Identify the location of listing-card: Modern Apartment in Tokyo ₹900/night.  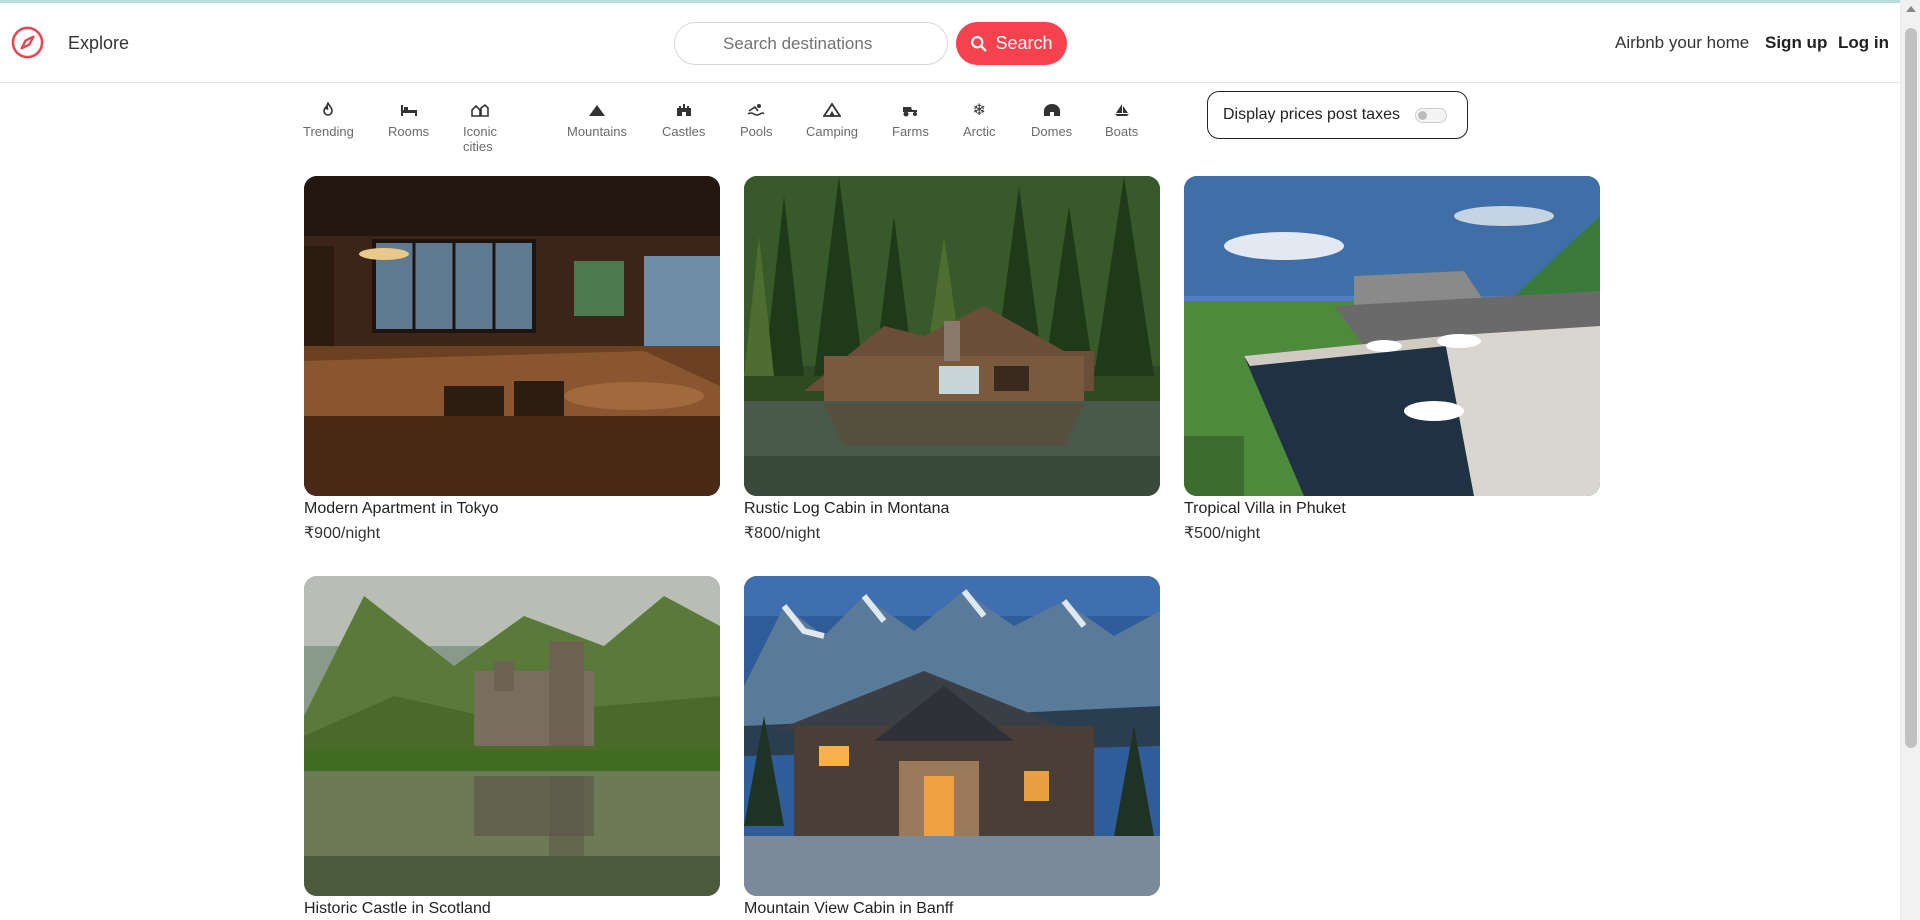
(512, 359).